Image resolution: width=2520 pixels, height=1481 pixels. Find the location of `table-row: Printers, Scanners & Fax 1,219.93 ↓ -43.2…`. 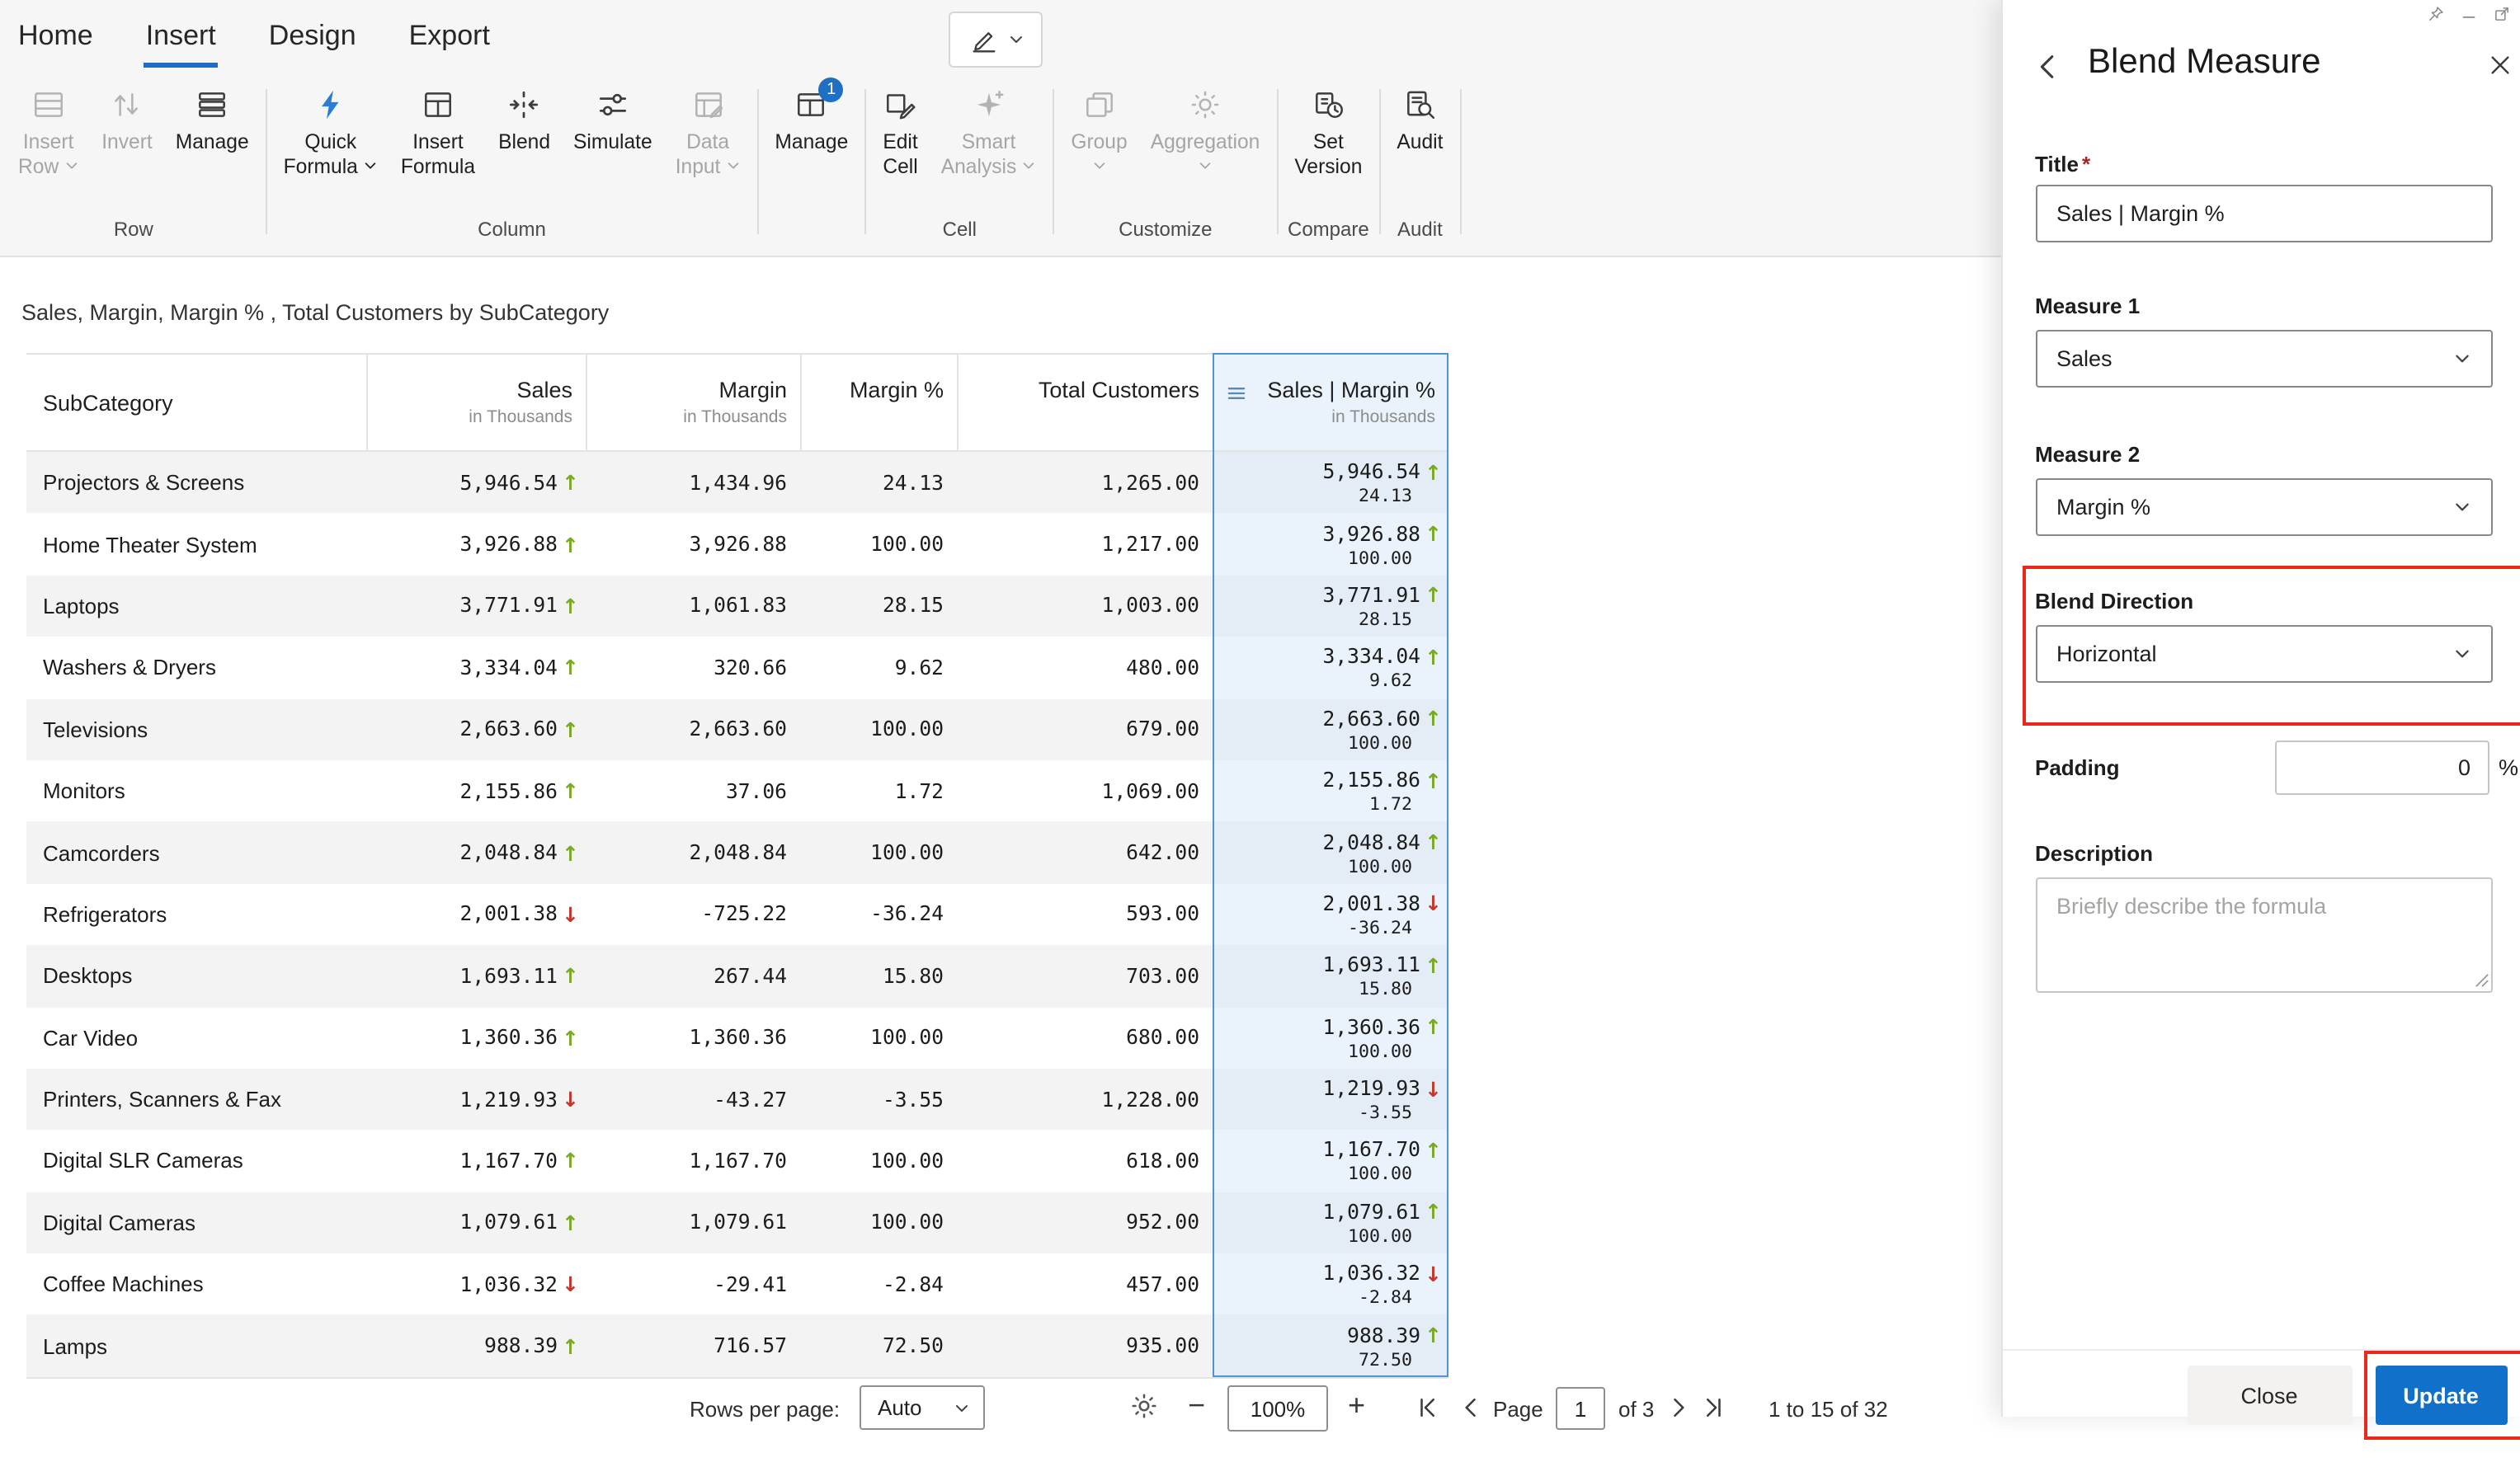

table-row: Printers, Scanners & Fax 1,219.93 ↓ -43.2… is located at coordinates (737, 1099).